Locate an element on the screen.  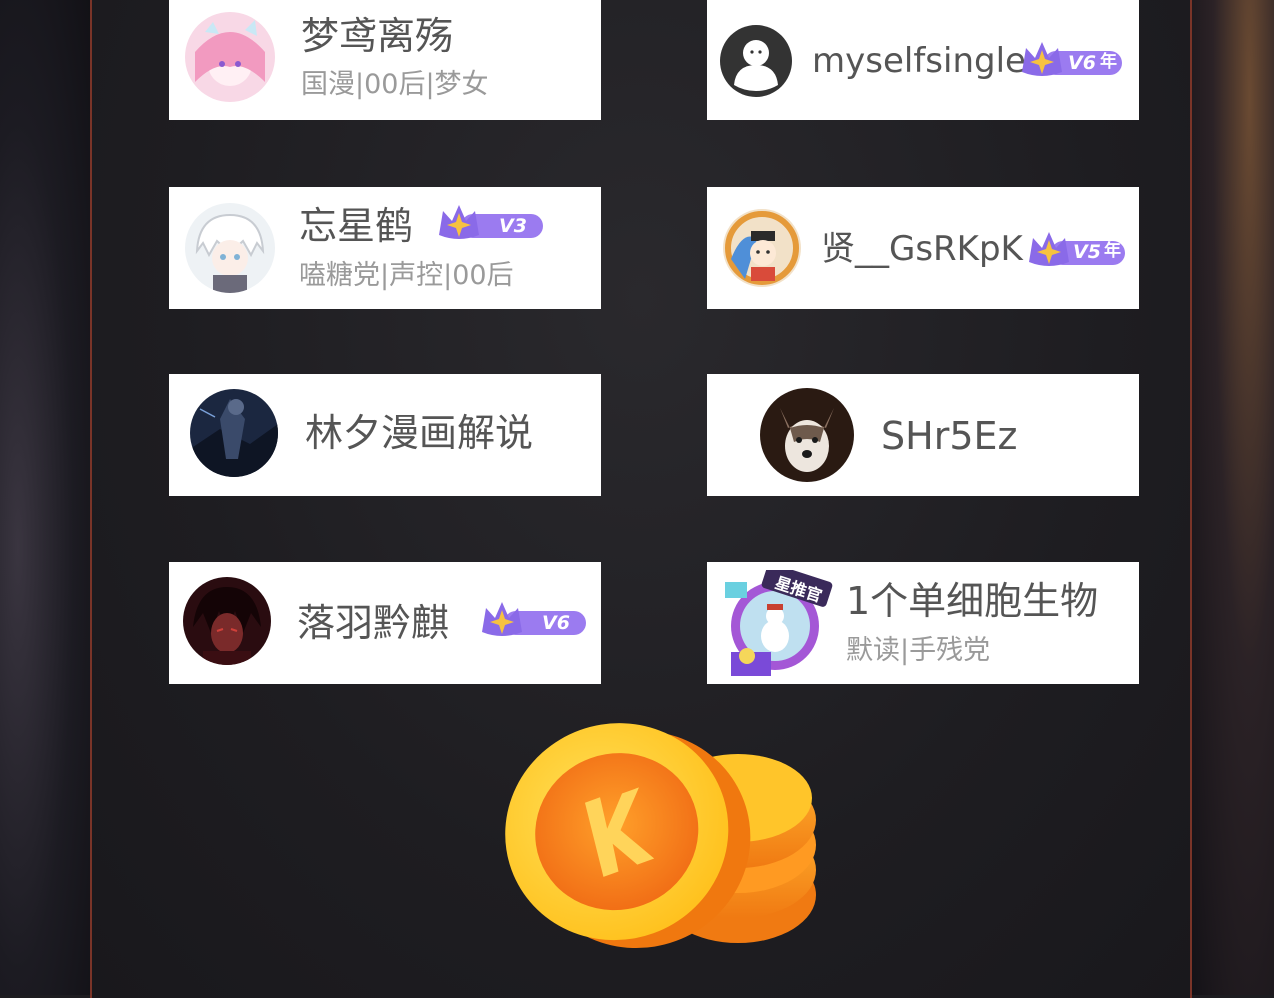
vip-badge: V3 is located at coordinates (491, 223).